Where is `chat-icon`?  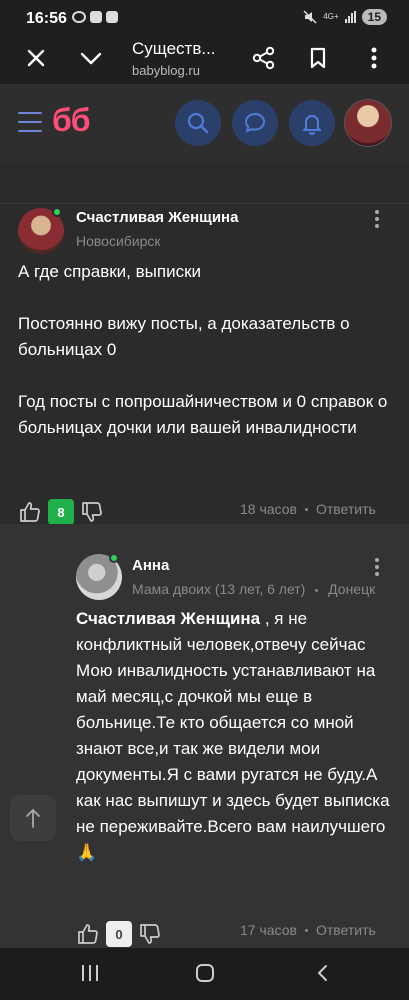 chat-icon is located at coordinates (255, 122).